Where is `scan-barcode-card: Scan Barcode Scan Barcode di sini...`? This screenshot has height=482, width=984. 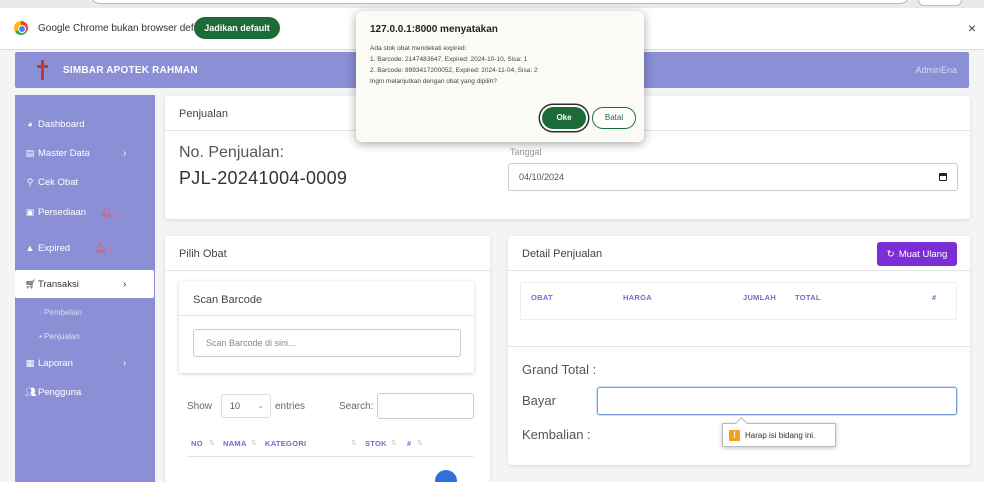 scan-barcode-card: Scan Barcode Scan Barcode di sini... is located at coordinates (326, 327).